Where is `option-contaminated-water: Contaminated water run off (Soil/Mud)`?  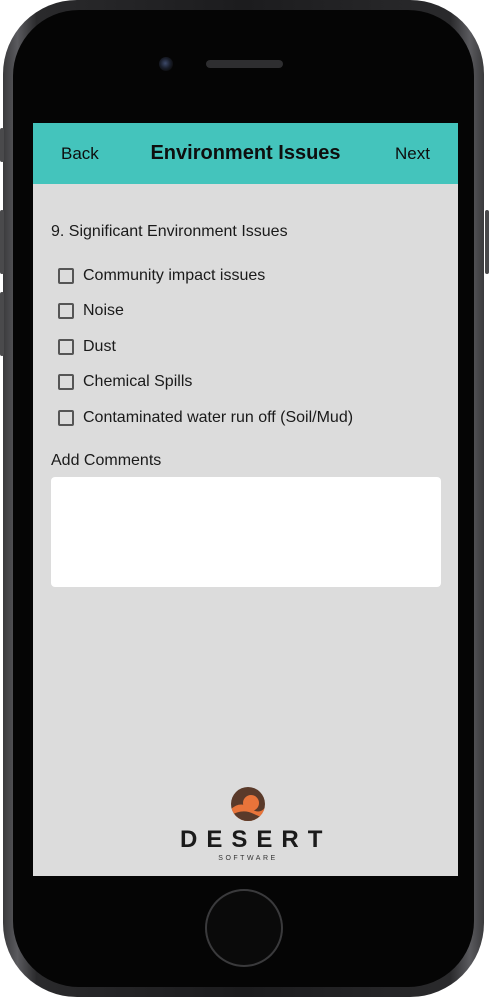 option-contaminated-water: Contaminated water run off (Soil/Mud) is located at coordinates (253, 418).